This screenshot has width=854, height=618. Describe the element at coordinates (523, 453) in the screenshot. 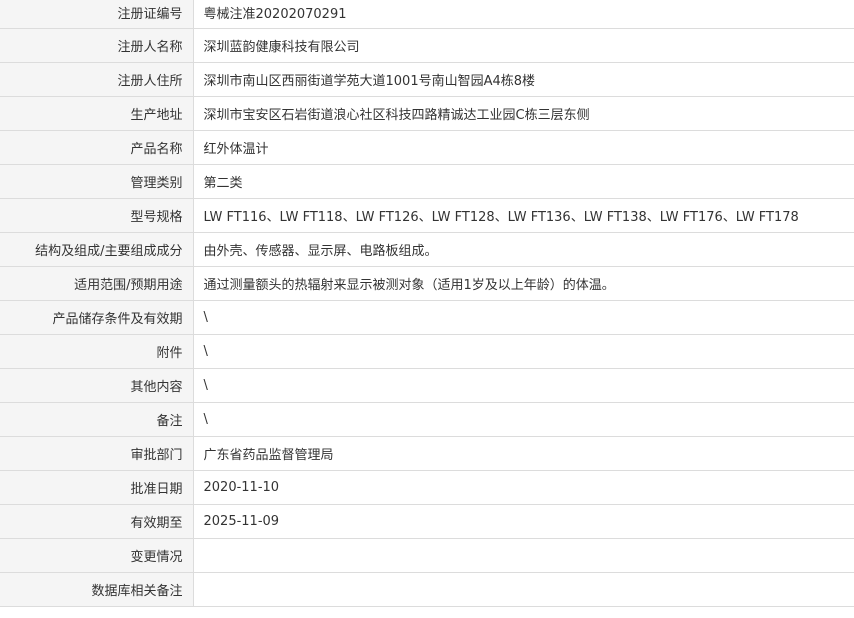

I see `field-value: 广东省药品监督管理局` at that location.